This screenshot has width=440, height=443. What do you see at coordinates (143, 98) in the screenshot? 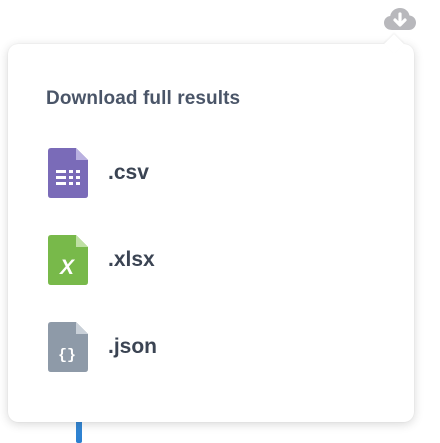
I see `popover-title: Download full results` at bounding box center [143, 98].